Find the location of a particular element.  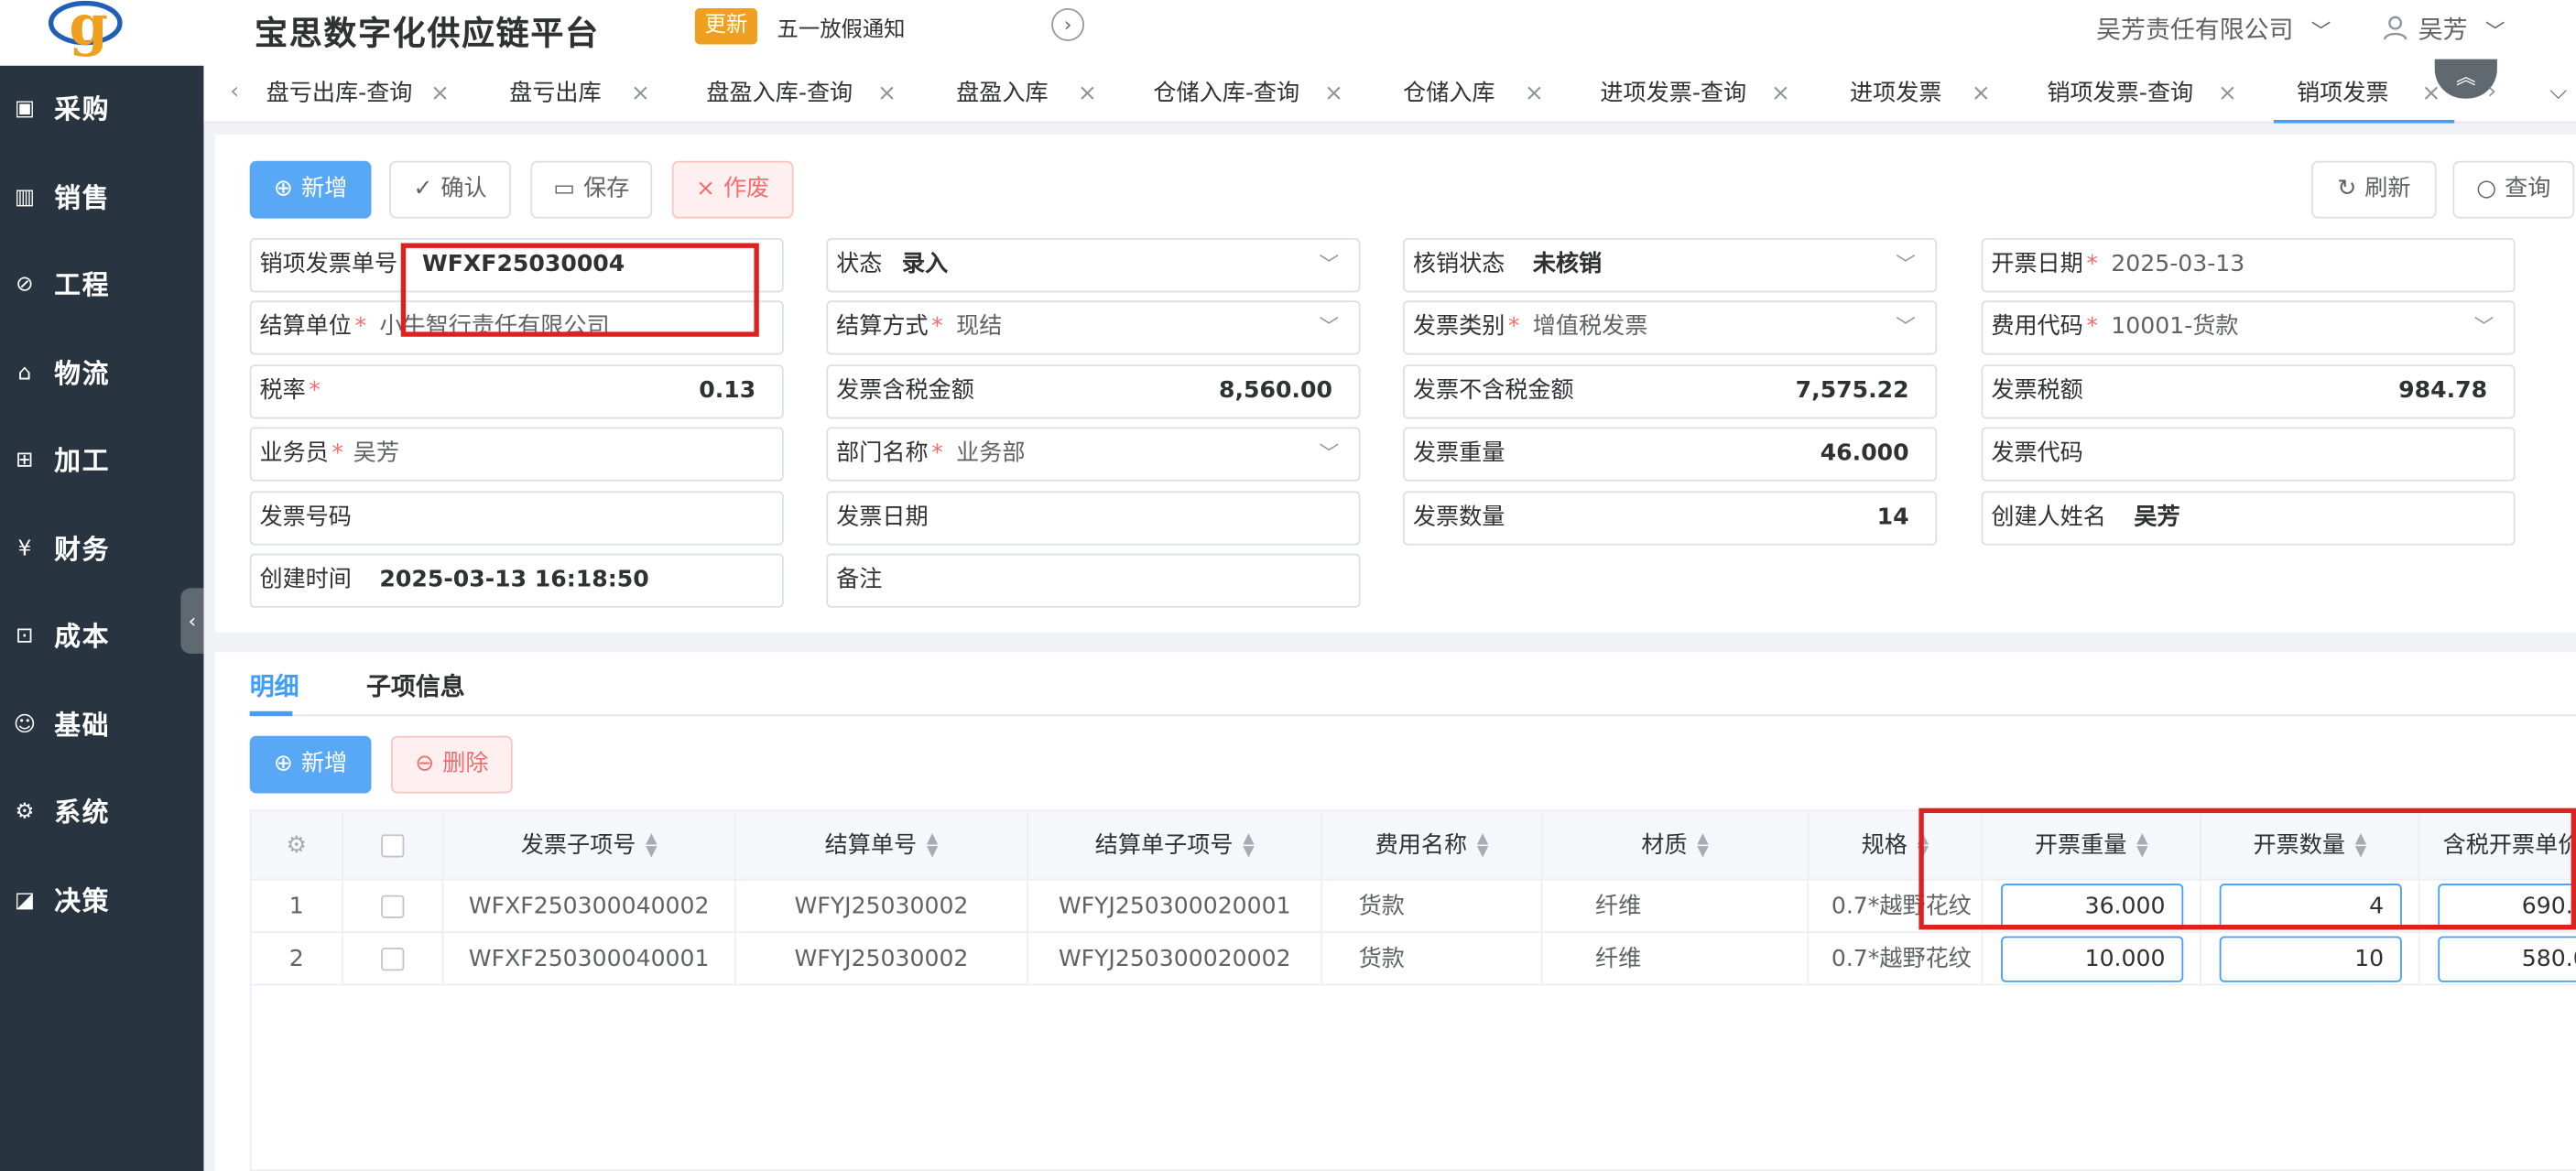

company-switcher: 吴芳责任有限公司 ﹀ is located at coordinates (2213, 30).